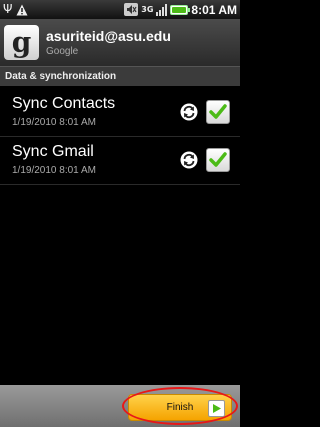 The image size is (320, 427). I want to click on account-text: asuriteid@asu.edu Google, so click(108, 42).